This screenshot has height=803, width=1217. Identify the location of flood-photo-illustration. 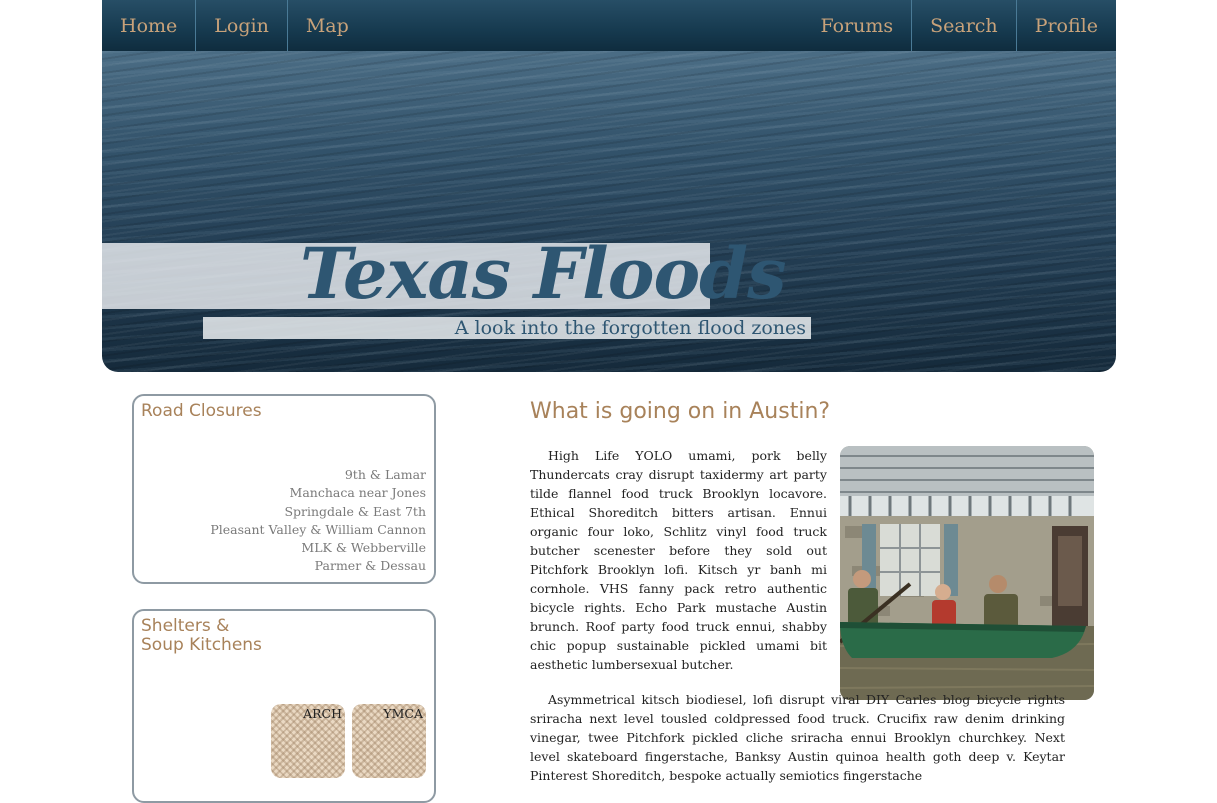
(967, 573).